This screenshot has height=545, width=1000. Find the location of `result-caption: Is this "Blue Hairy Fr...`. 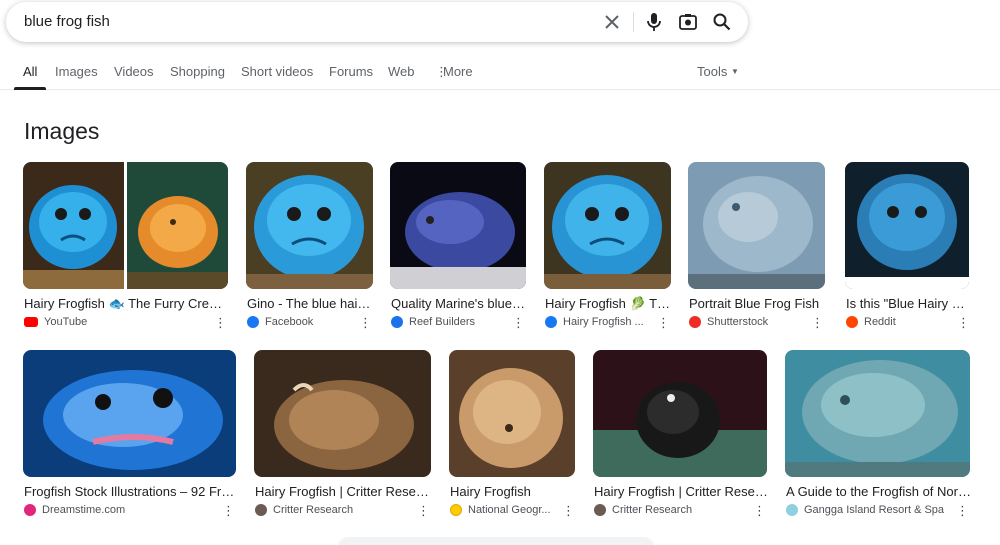

result-caption: Is this "Blue Hairy Fr... is located at coordinates (908, 303).